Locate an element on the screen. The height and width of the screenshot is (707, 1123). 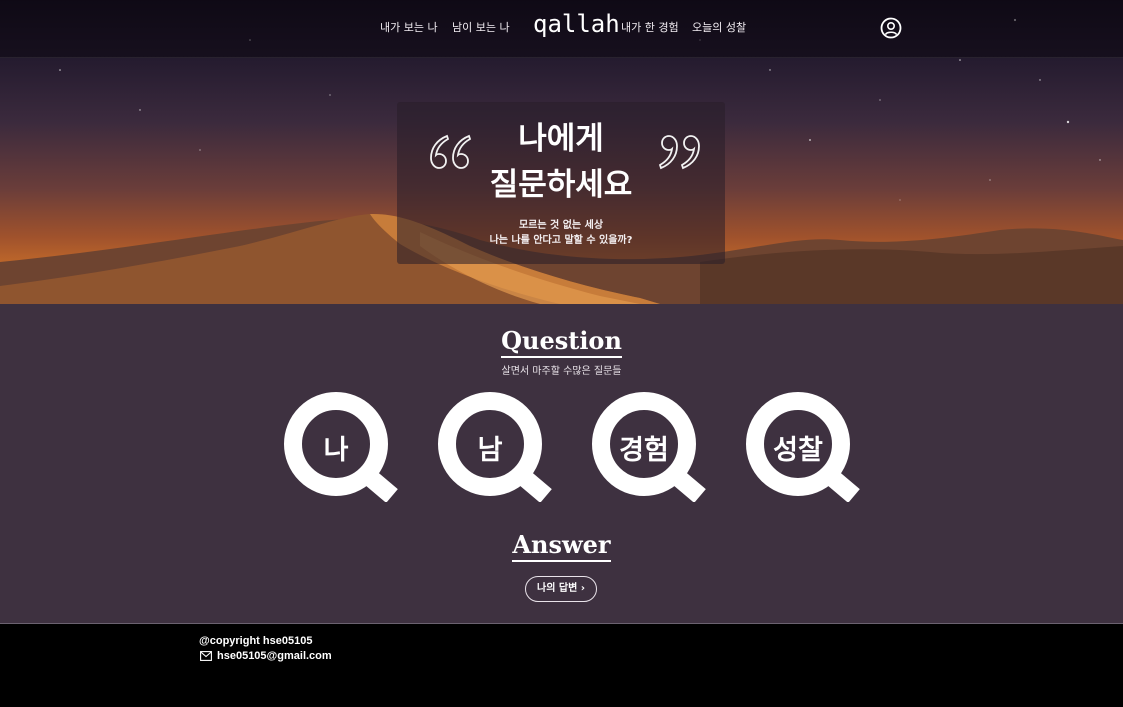
footer-copyright: @copyright hse05105 is located at coordinates (256, 641).